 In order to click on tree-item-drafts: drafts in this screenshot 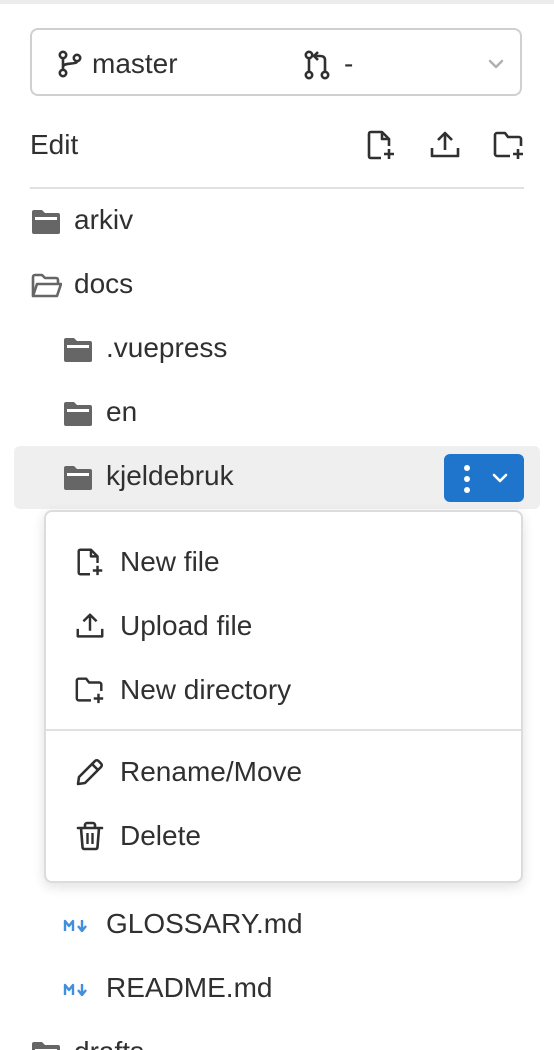, I will do `click(277, 1035)`.